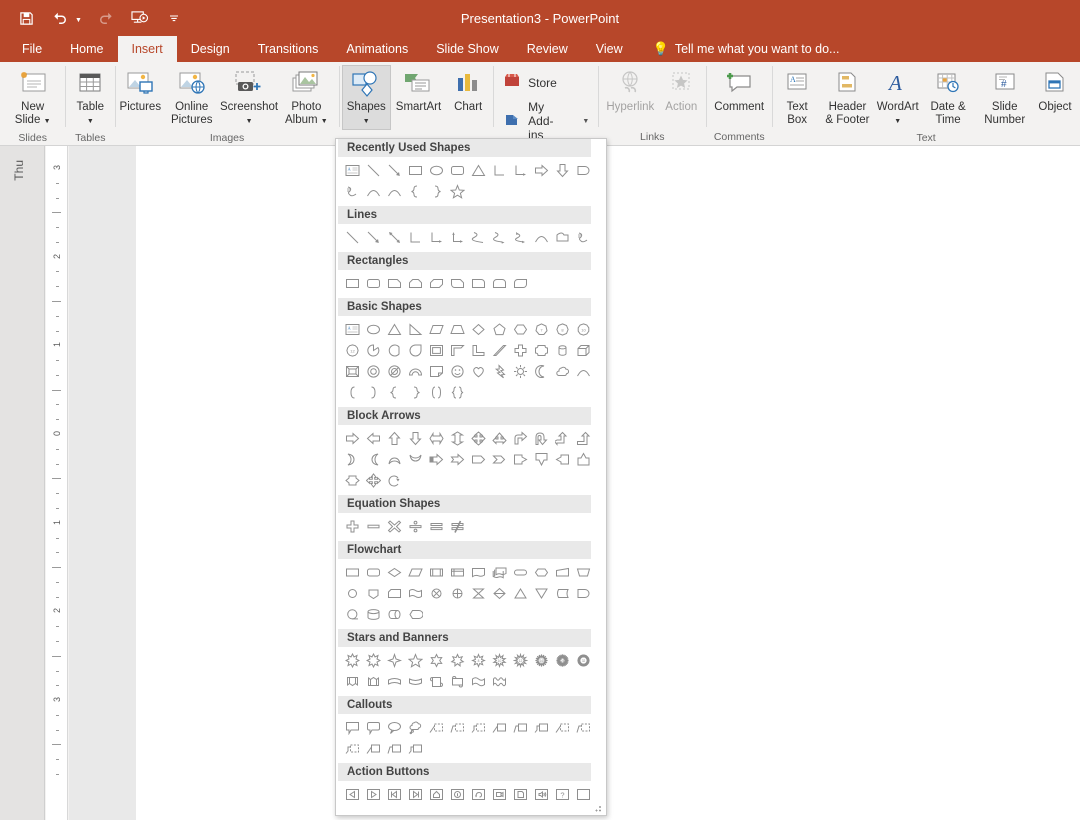  What do you see at coordinates (499, 371) in the screenshot?
I see `shape-lightning-bolt` at bounding box center [499, 371].